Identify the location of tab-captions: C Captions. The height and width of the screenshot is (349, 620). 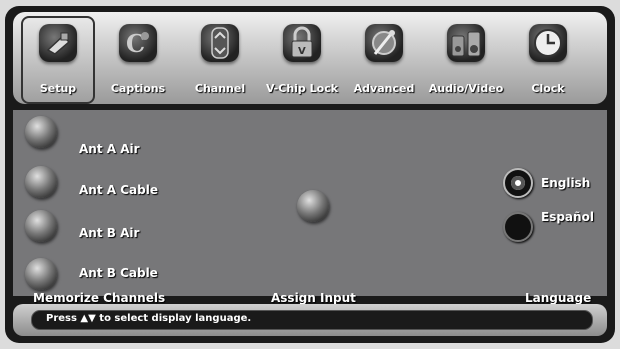
(138, 59).